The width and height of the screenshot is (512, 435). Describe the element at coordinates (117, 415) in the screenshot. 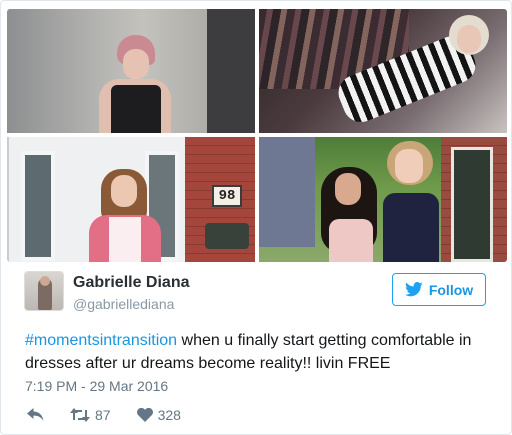

I see `tweet-actions: 87 328` at that location.